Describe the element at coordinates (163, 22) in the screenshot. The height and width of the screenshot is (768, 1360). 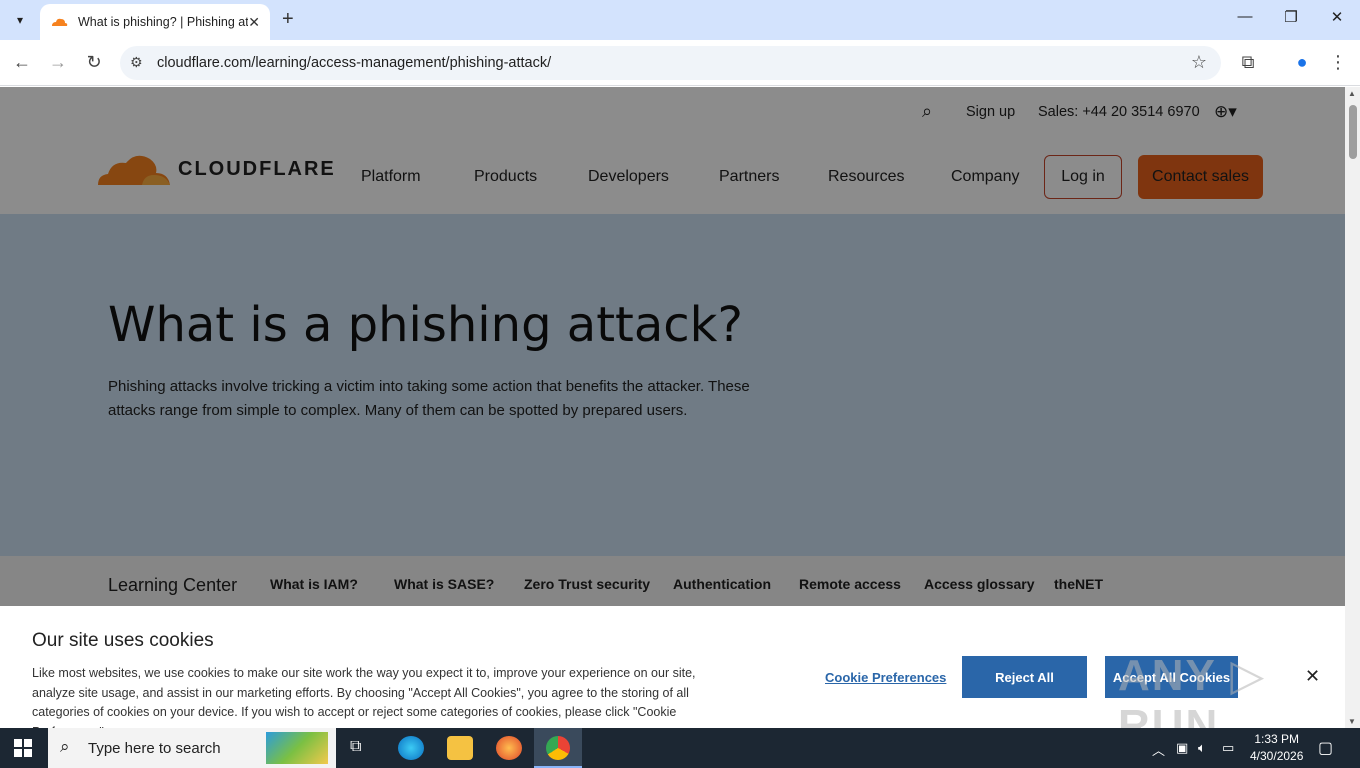
I see `tab-title: What is phishing? | Phishing att` at that location.